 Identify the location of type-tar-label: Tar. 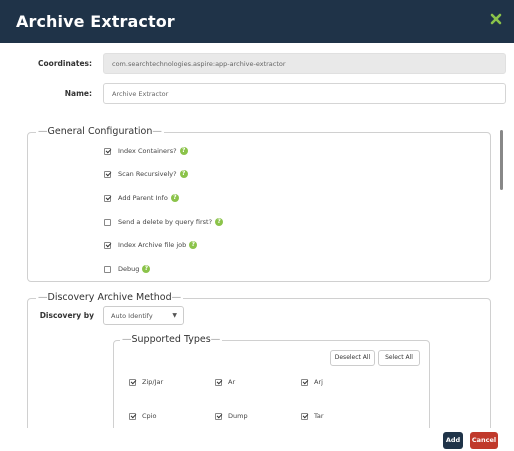
(319, 416).